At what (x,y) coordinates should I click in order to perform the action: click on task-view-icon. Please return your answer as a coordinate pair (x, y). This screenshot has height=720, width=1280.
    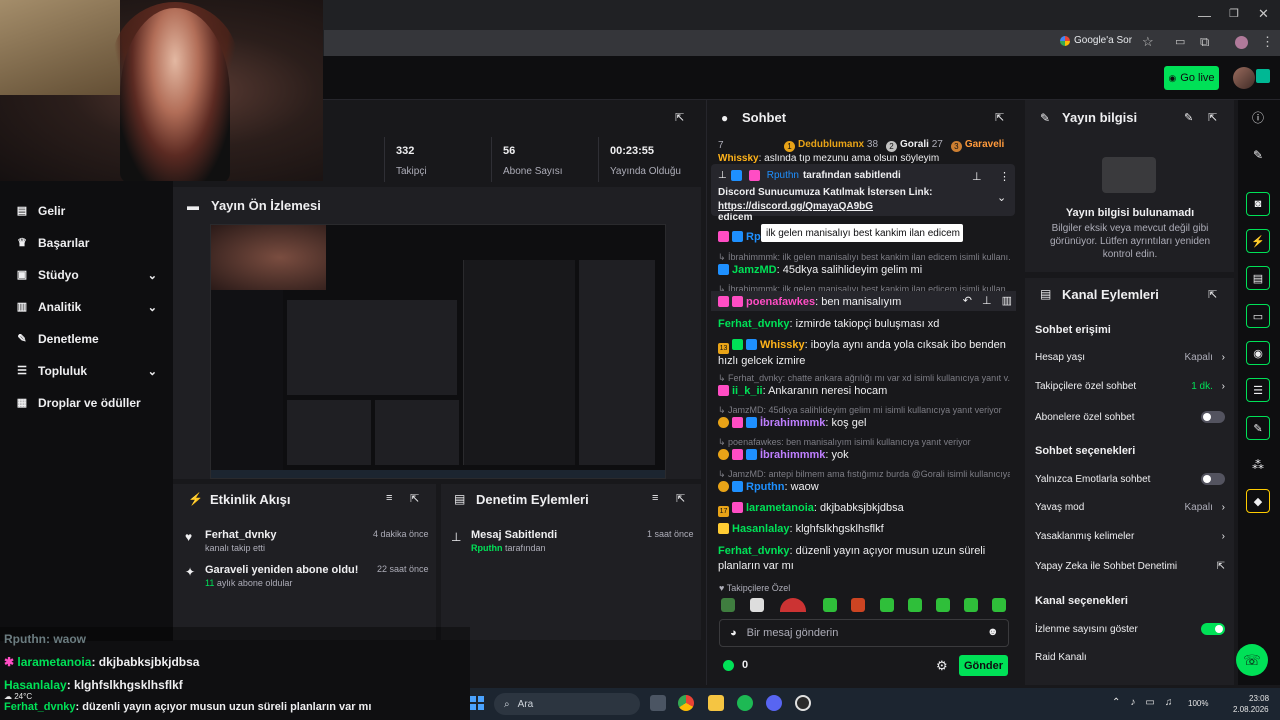
    Looking at the image, I should click on (658, 703).